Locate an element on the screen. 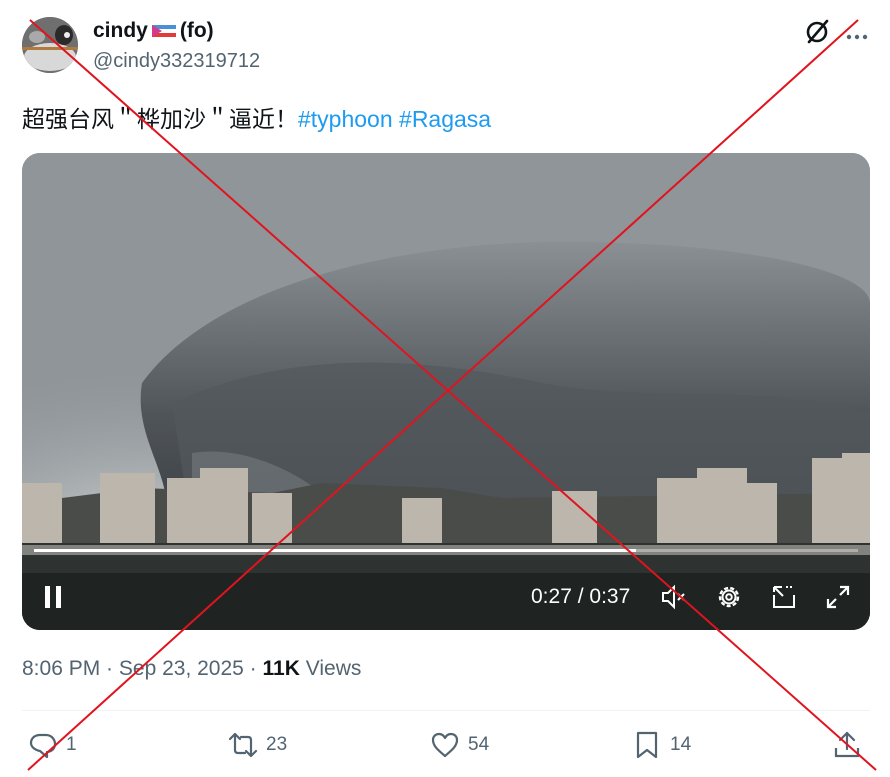 This screenshot has width=890, height=777. heart-icon is located at coordinates (445, 745).